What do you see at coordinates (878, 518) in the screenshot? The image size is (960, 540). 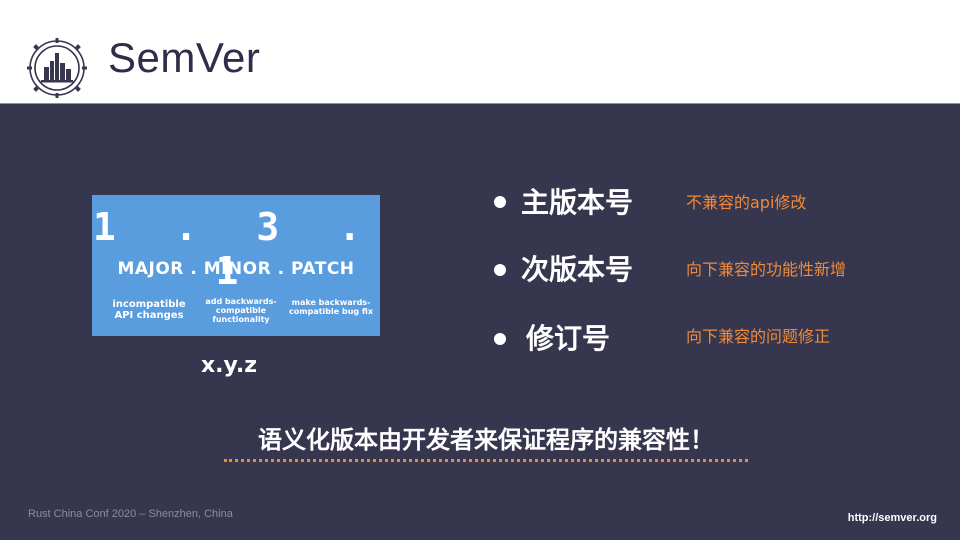 I see `footer-link: http://semver.org` at bounding box center [878, 518].